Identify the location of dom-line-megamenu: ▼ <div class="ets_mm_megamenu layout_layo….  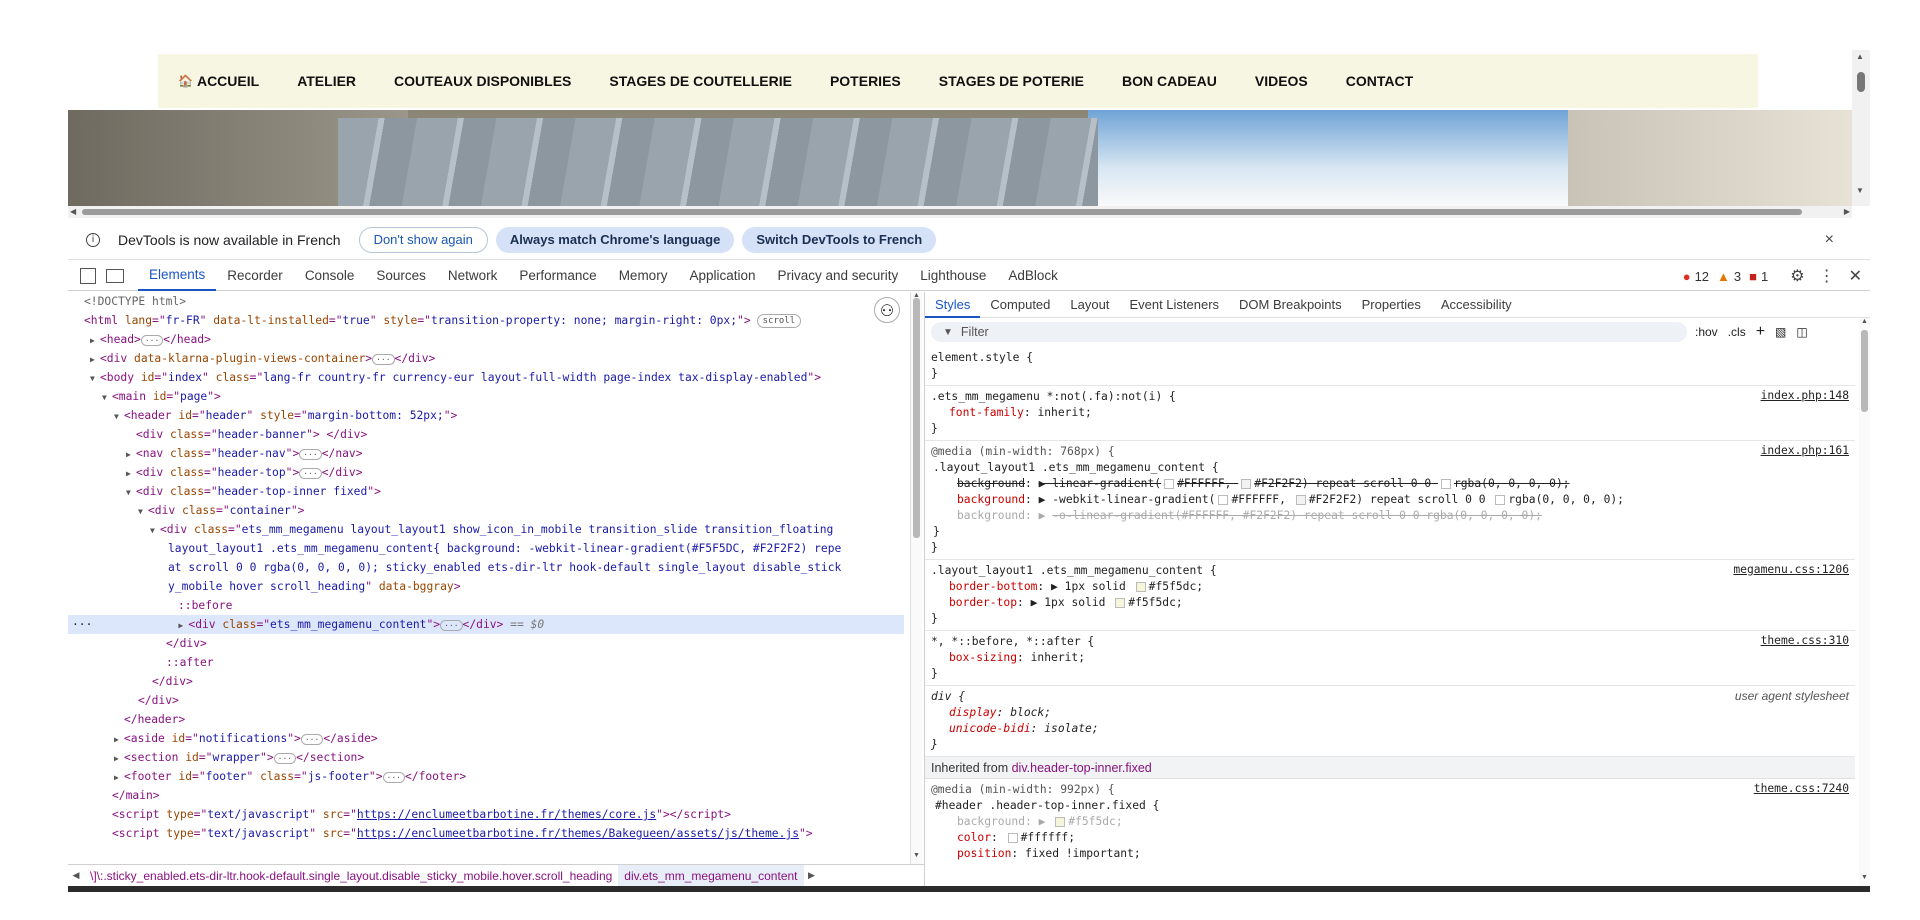
(491, 529).